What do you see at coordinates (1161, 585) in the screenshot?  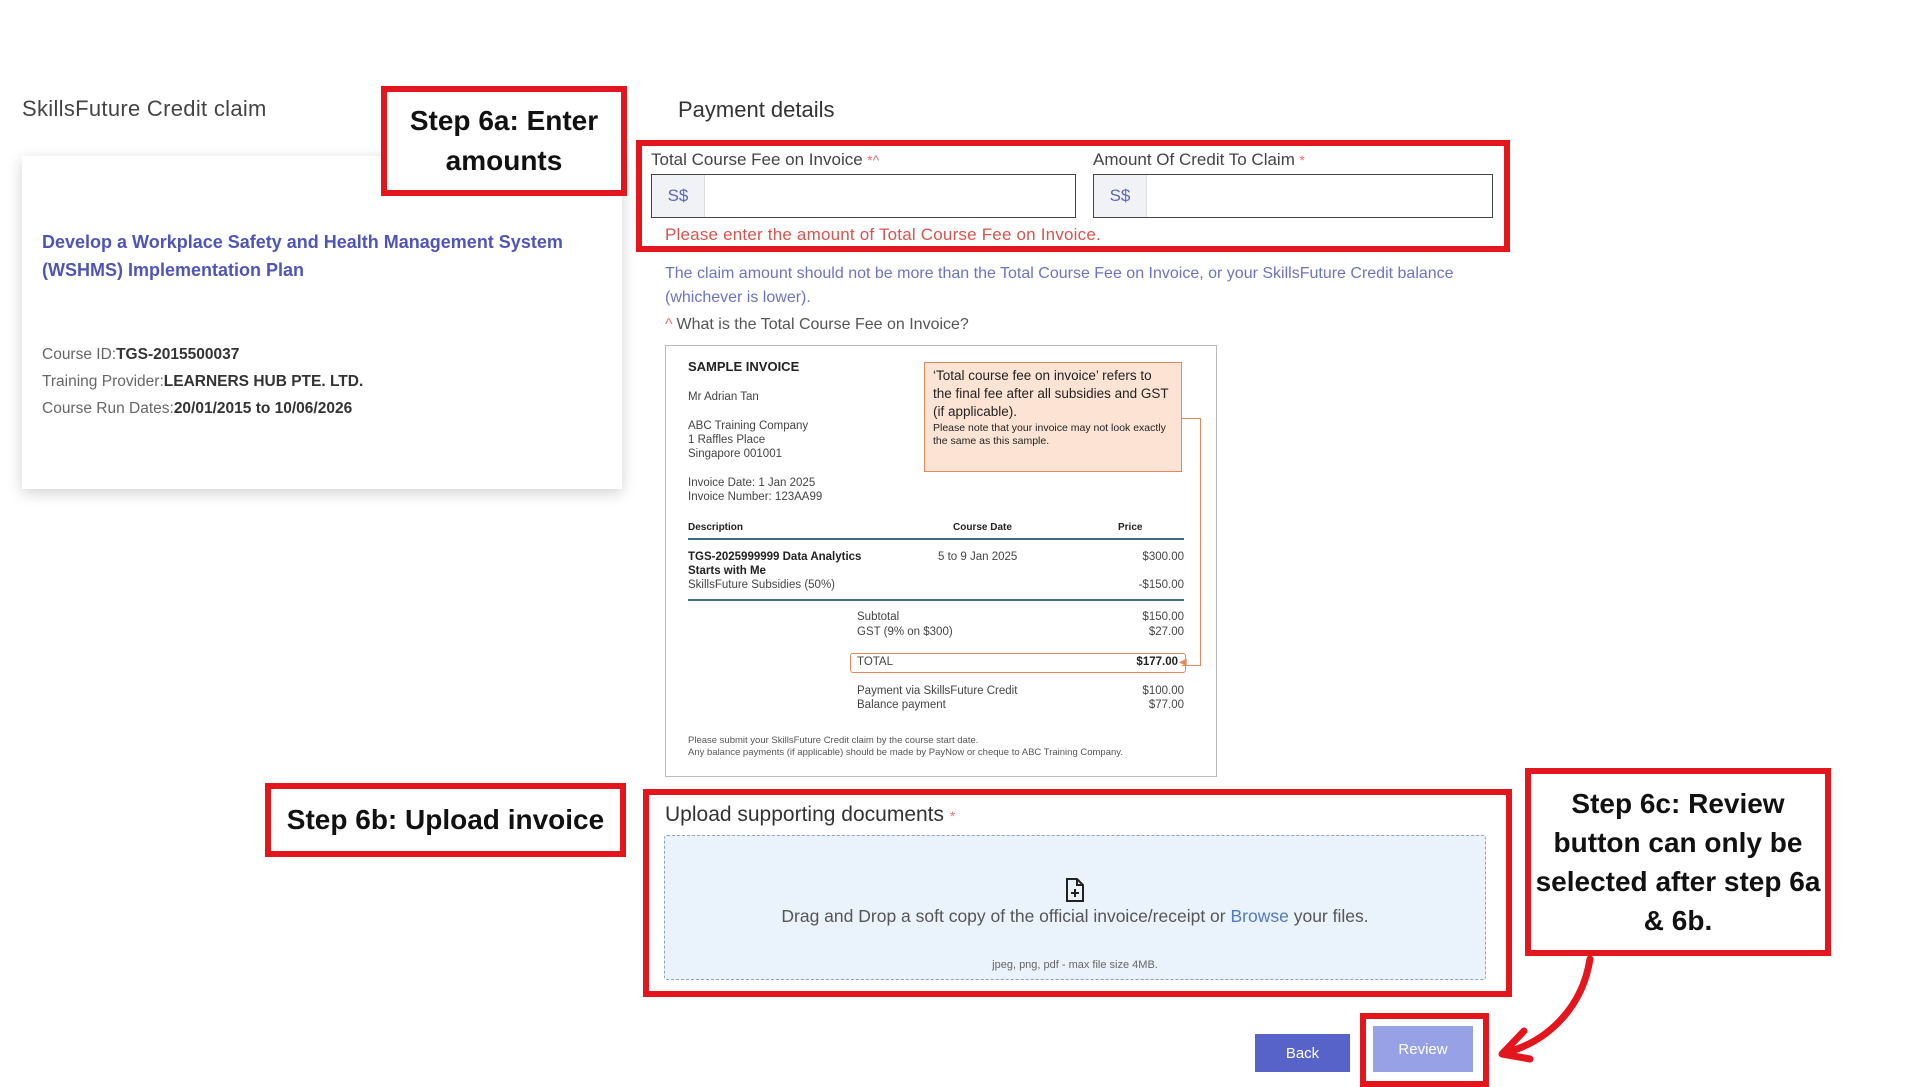 I see `subsidy-value: -$150.00` at bounding box center [1161, 585].